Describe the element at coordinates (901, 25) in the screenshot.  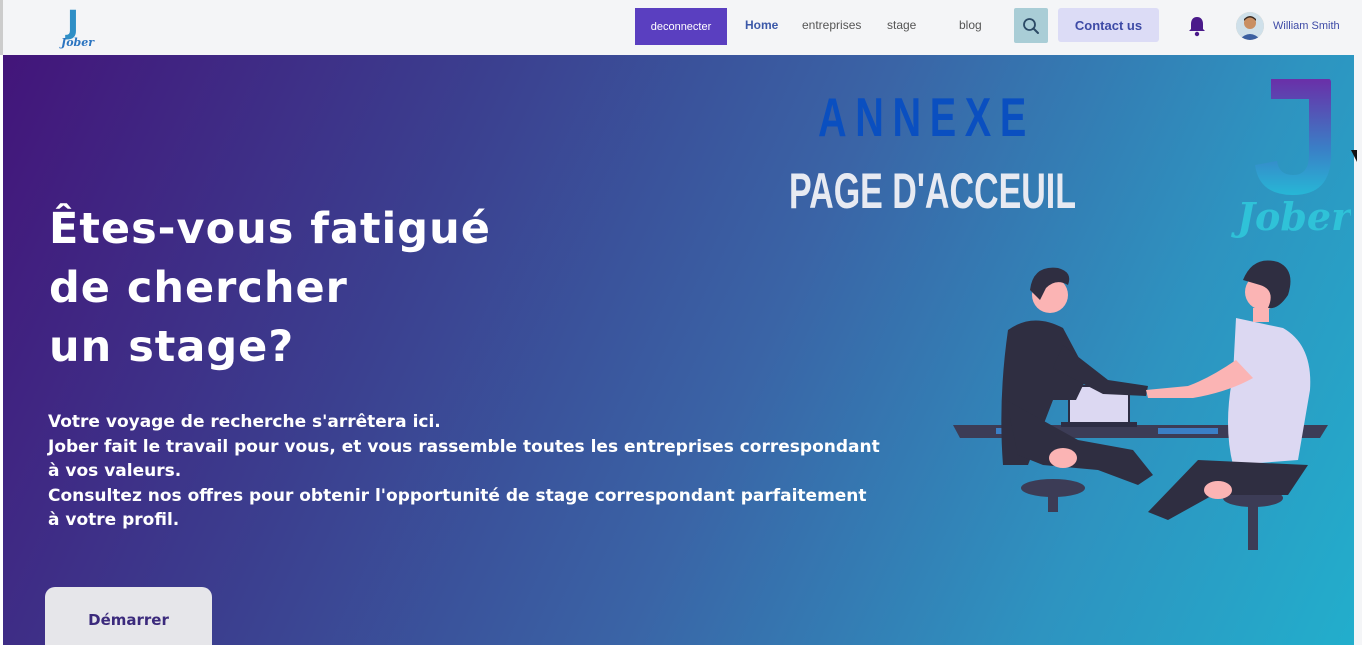
I see `nav-link-stage: stage` at that location.